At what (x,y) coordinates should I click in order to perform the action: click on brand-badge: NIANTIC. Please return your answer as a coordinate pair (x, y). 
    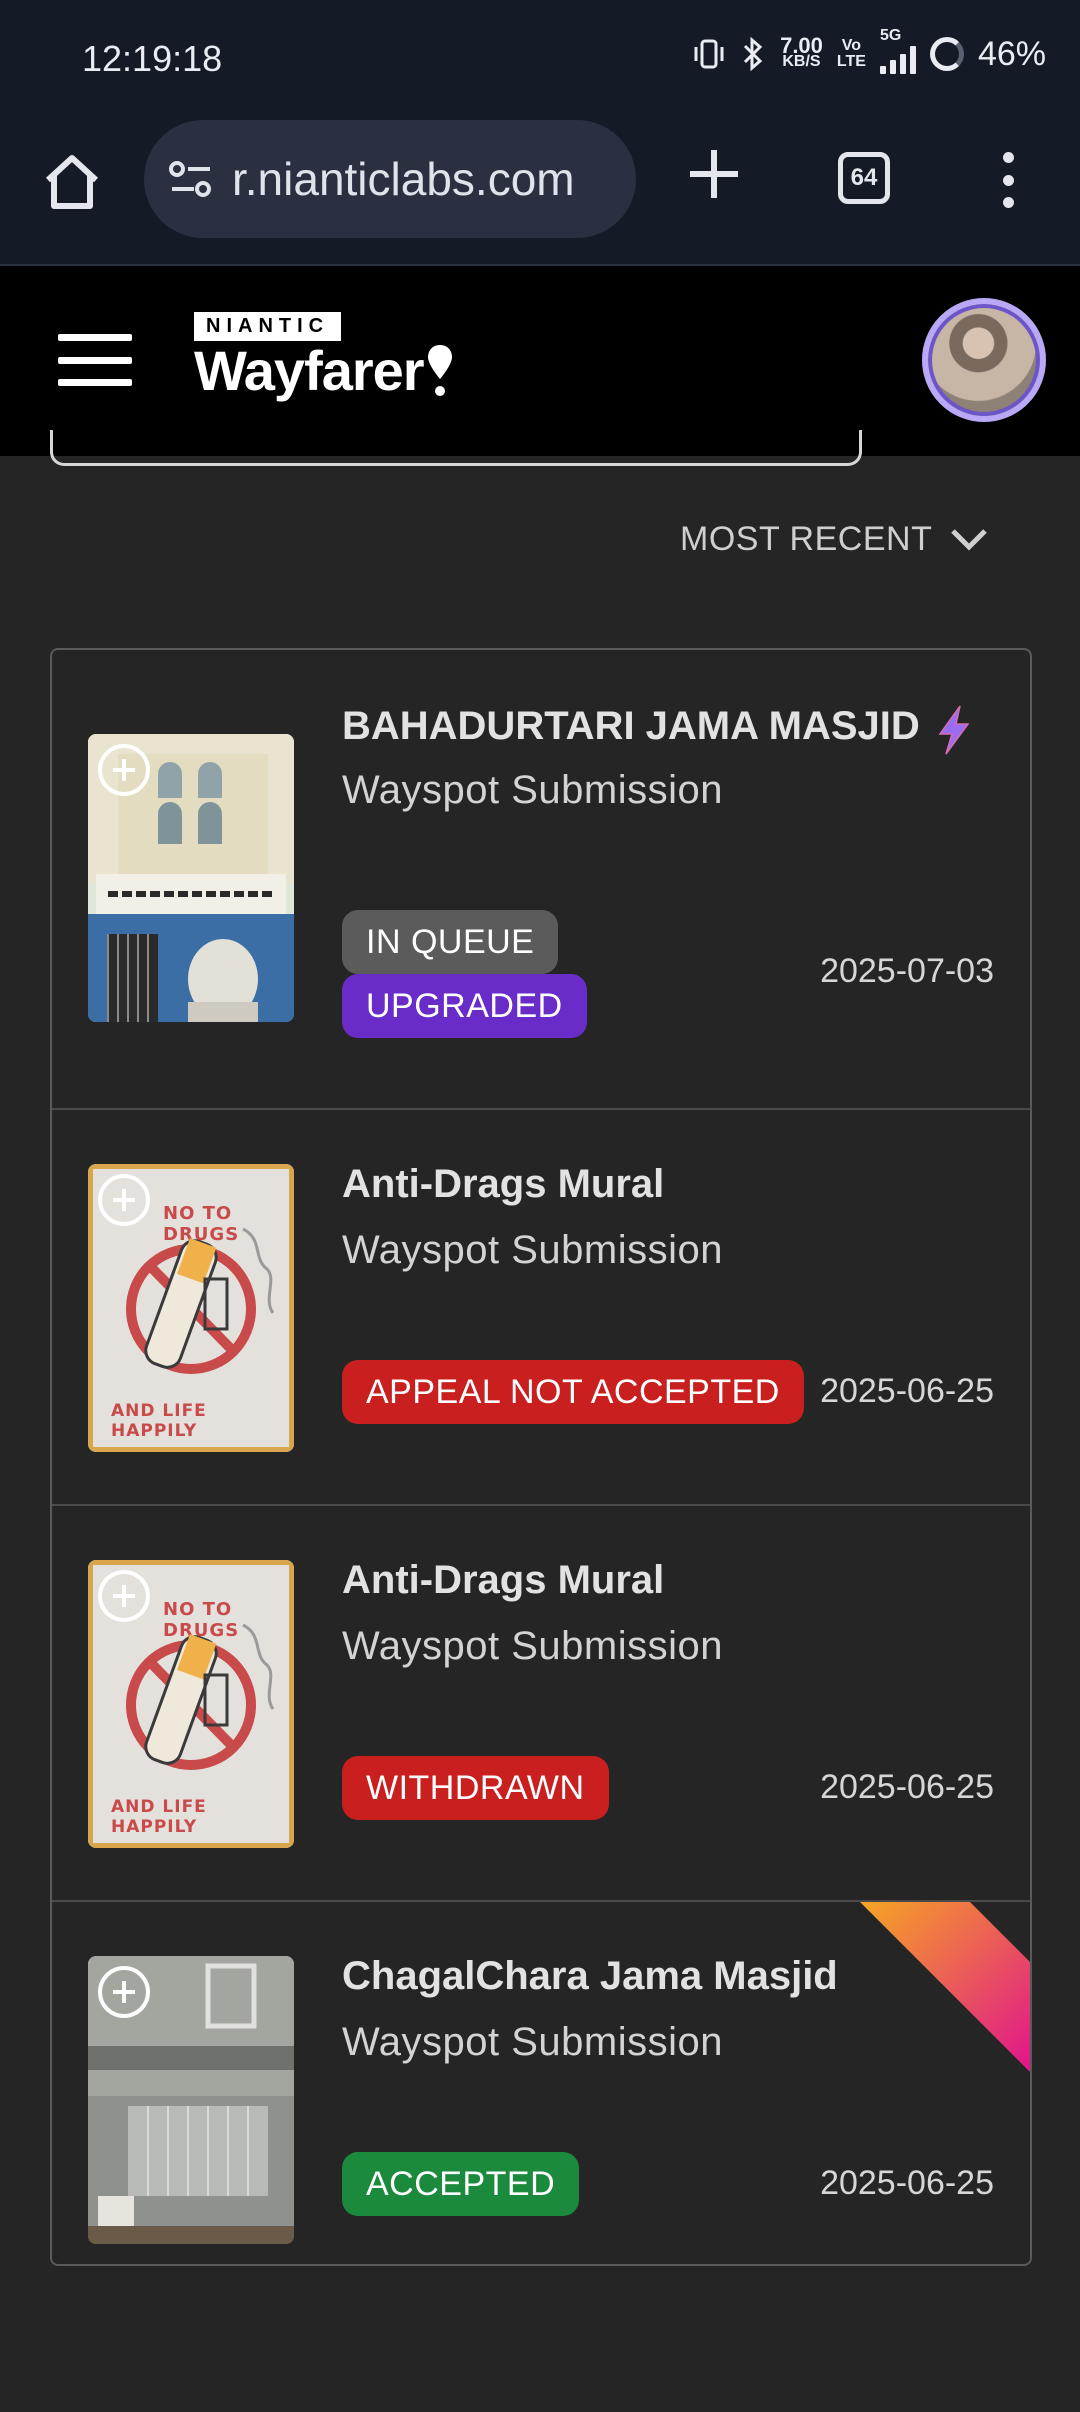
    Looking at the image, I should click on (268, 326).